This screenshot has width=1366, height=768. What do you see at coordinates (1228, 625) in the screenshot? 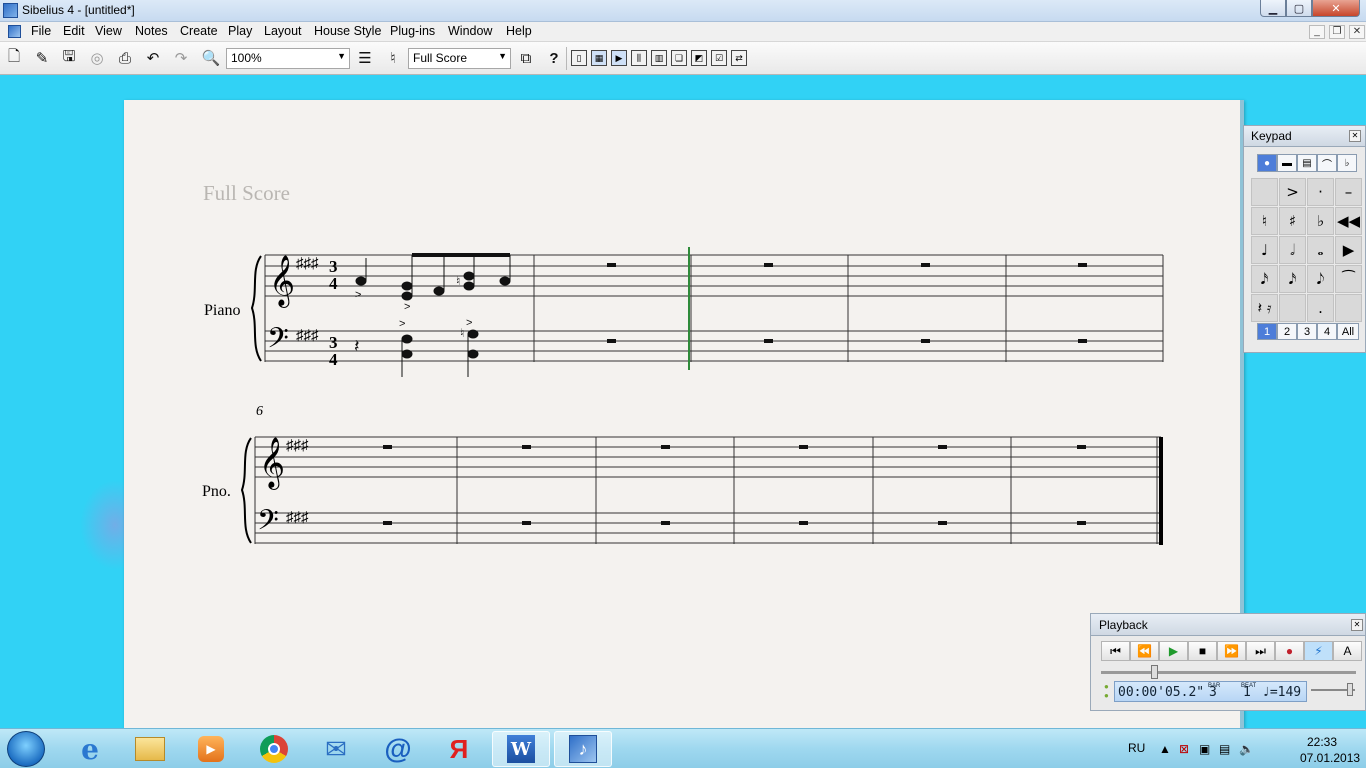
I see `playback-header: Playback ✕` at bounding box center [1228, 625].